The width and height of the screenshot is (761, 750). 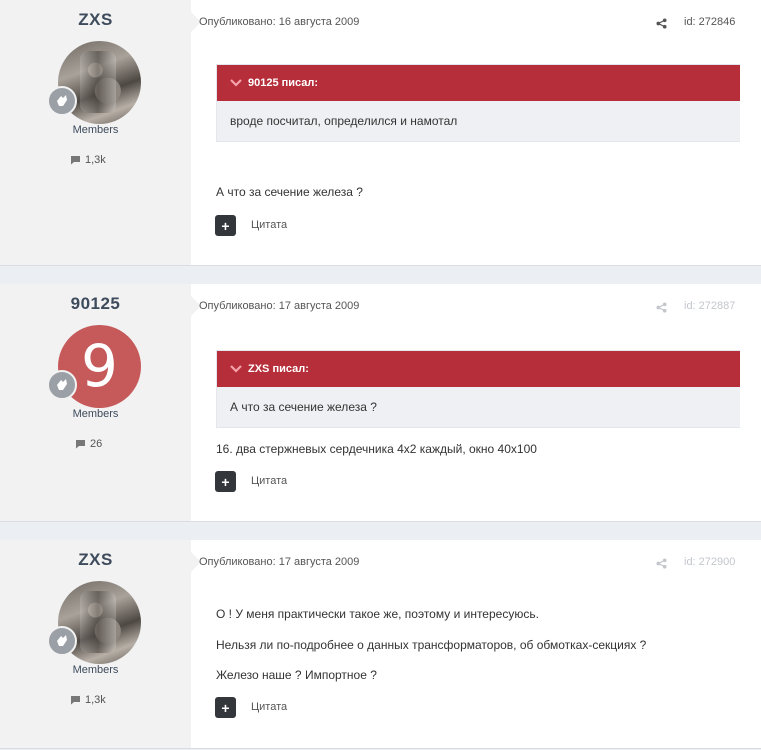 What do you see at coordinates (709, 22) in the screenshot?
I see `post-id: id: 272846` at bounding box center [709, 22].